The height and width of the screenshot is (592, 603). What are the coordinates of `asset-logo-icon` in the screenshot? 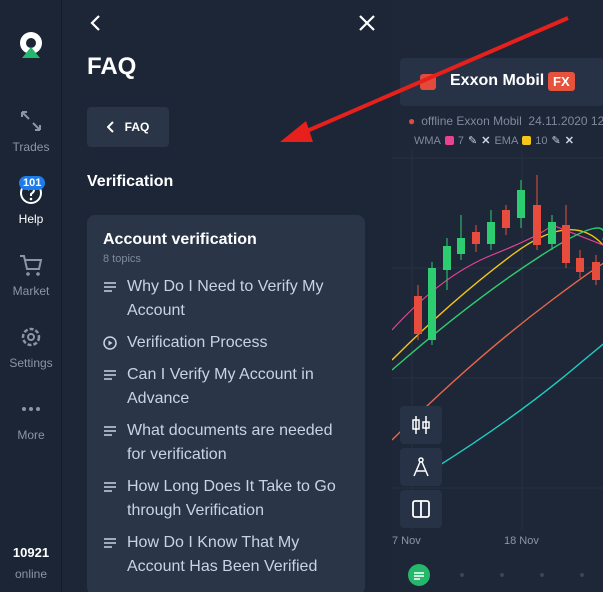 It's located at (428, 82).